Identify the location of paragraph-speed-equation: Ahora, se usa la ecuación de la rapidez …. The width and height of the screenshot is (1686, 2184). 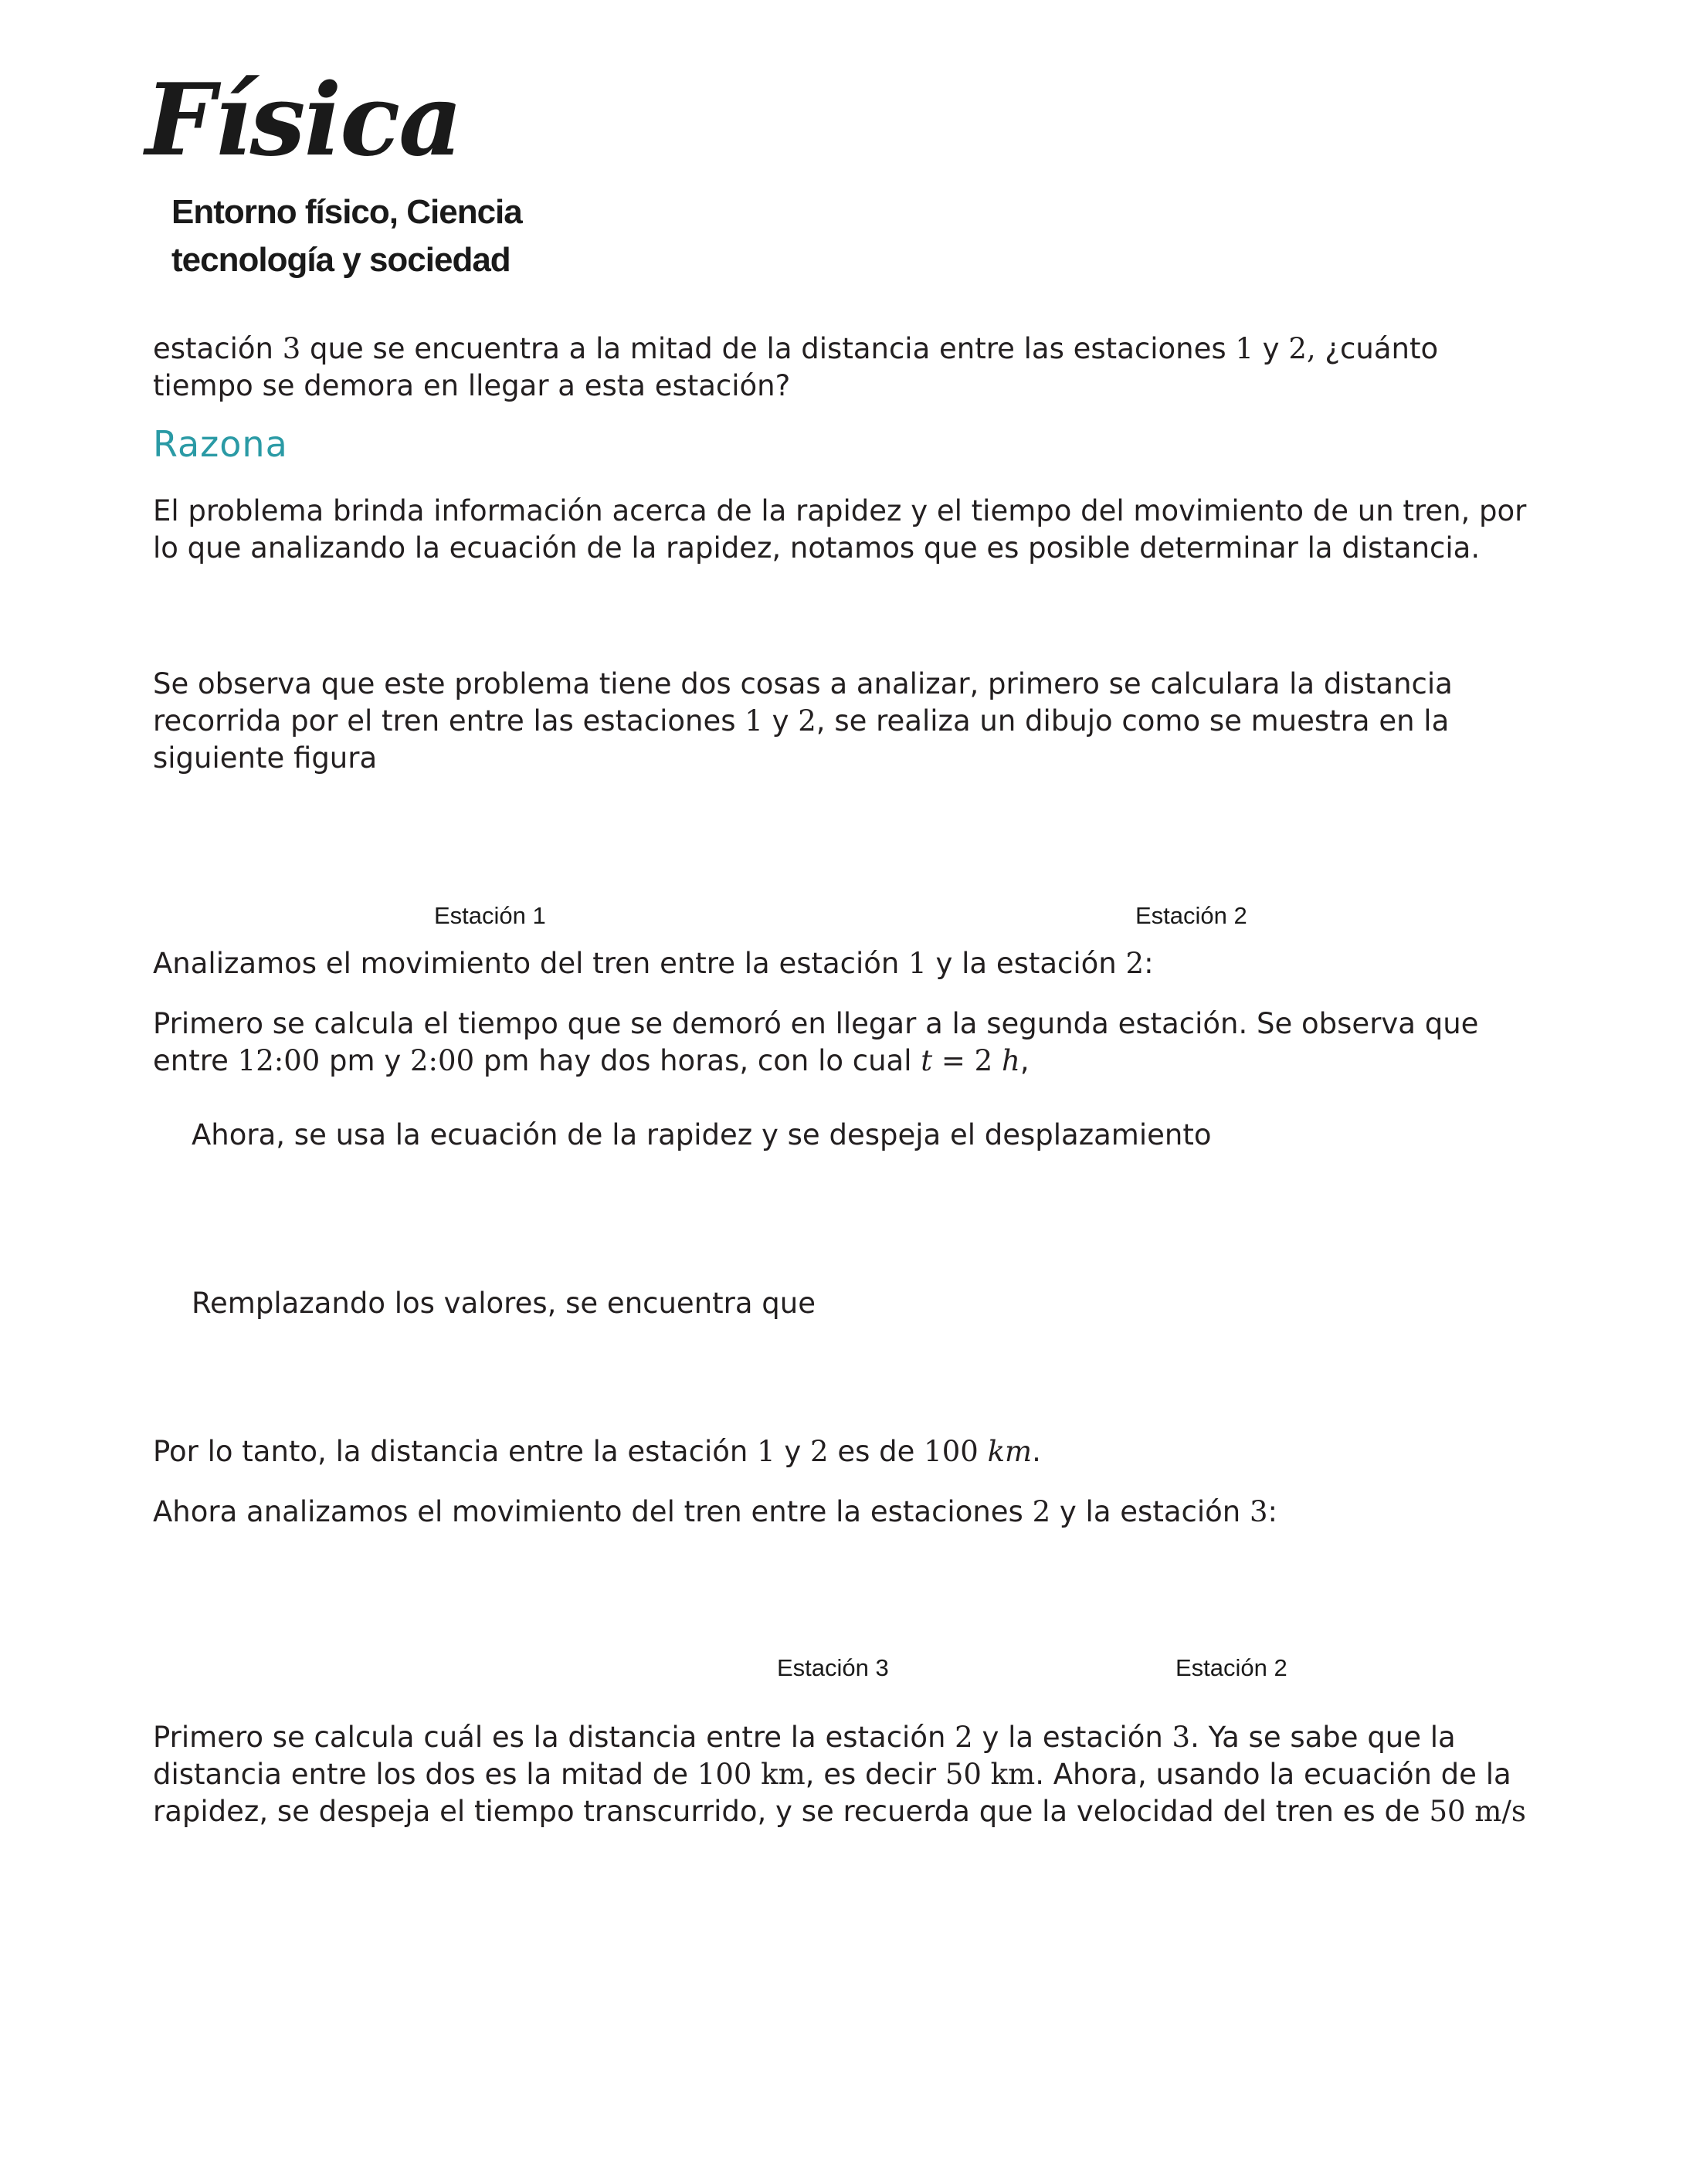
(702, 1134).